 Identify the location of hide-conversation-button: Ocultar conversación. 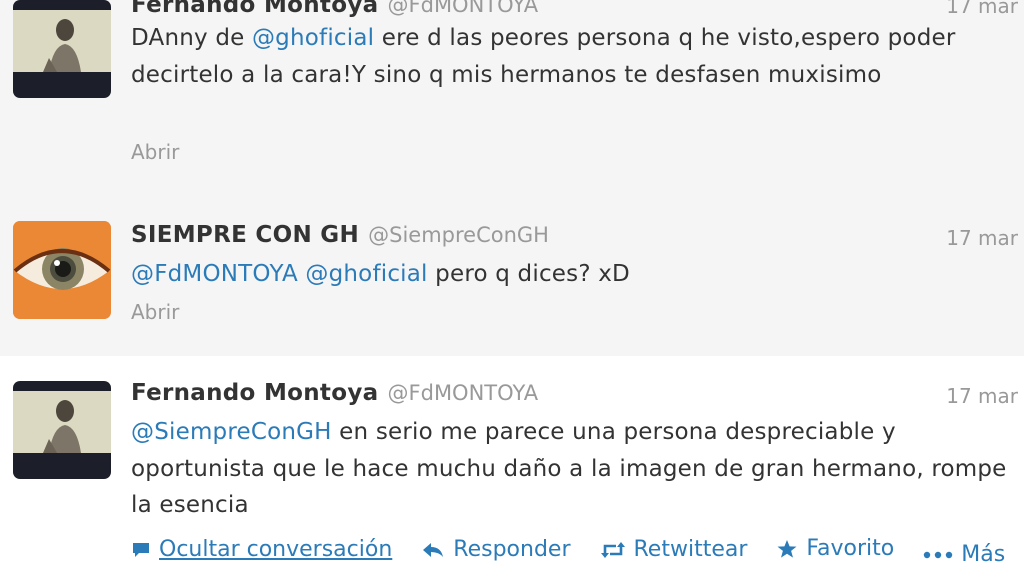
(261, 549).